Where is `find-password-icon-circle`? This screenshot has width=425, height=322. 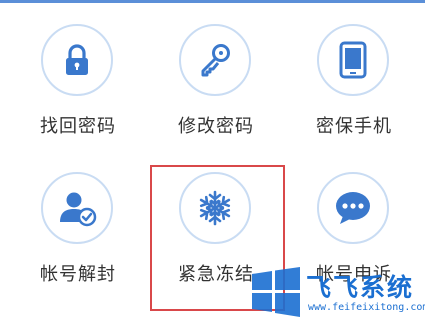 find-password-icon-circle is located at coordinates (77, 60).